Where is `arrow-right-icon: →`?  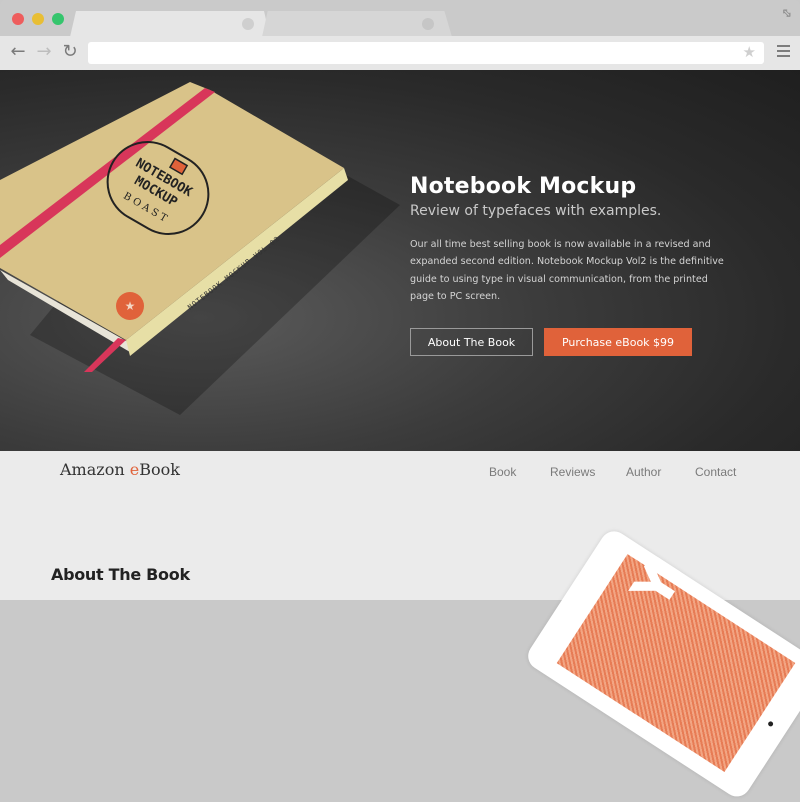
arrow-right-icon: → is located at coordinates (44, 52).